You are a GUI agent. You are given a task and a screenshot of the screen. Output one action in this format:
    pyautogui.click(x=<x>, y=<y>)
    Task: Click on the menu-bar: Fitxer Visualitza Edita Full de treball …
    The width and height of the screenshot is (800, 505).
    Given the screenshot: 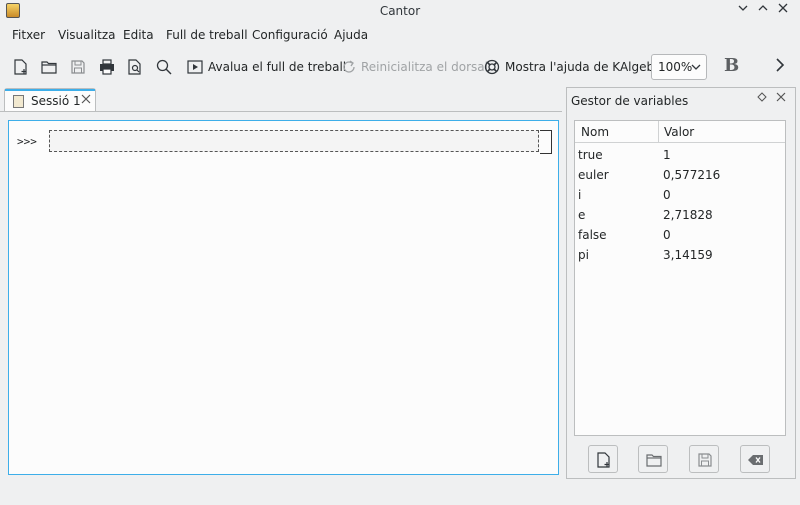 What is the action you would take?
    pyautogui.click(x=400, y=35)
    